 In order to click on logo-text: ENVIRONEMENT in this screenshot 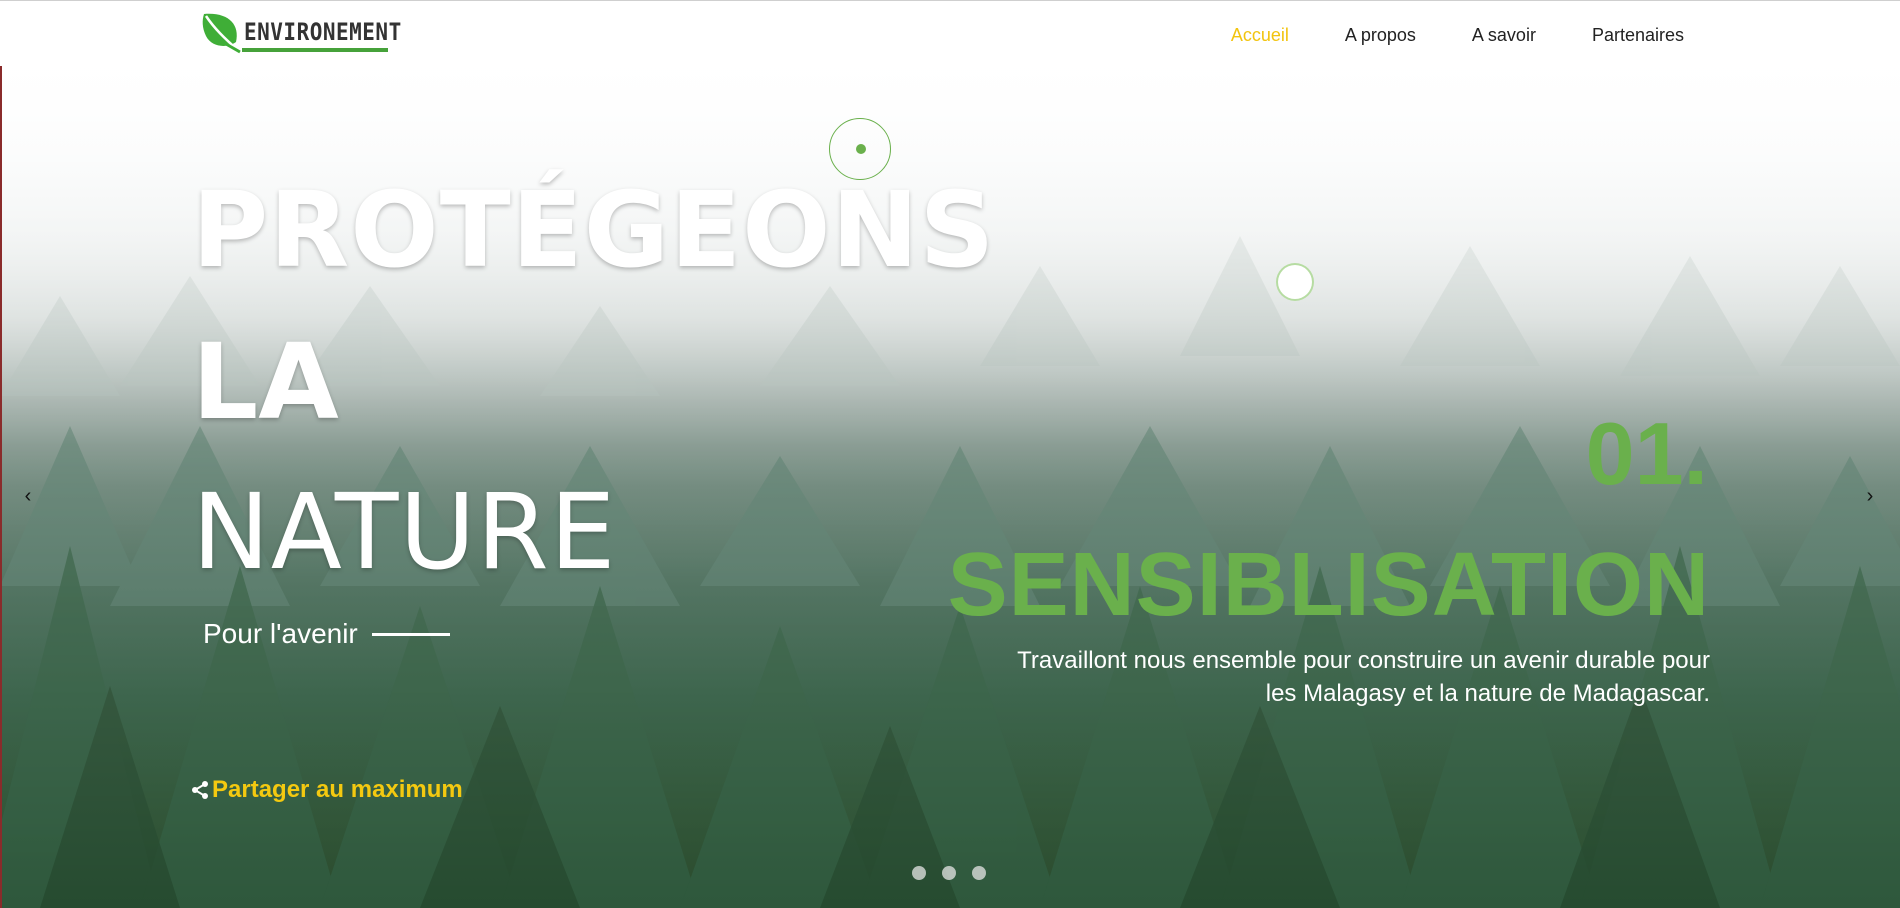, I will do `click(323, 32)`.